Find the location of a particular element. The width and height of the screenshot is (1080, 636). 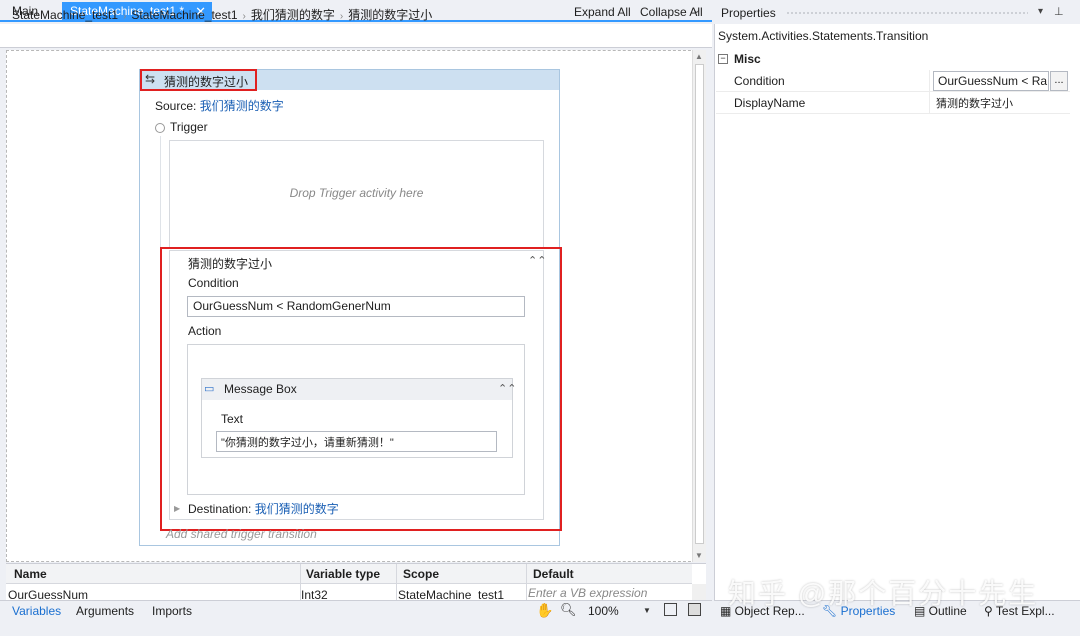

trigger-label: Trigger is located at coordinates (189, 127).